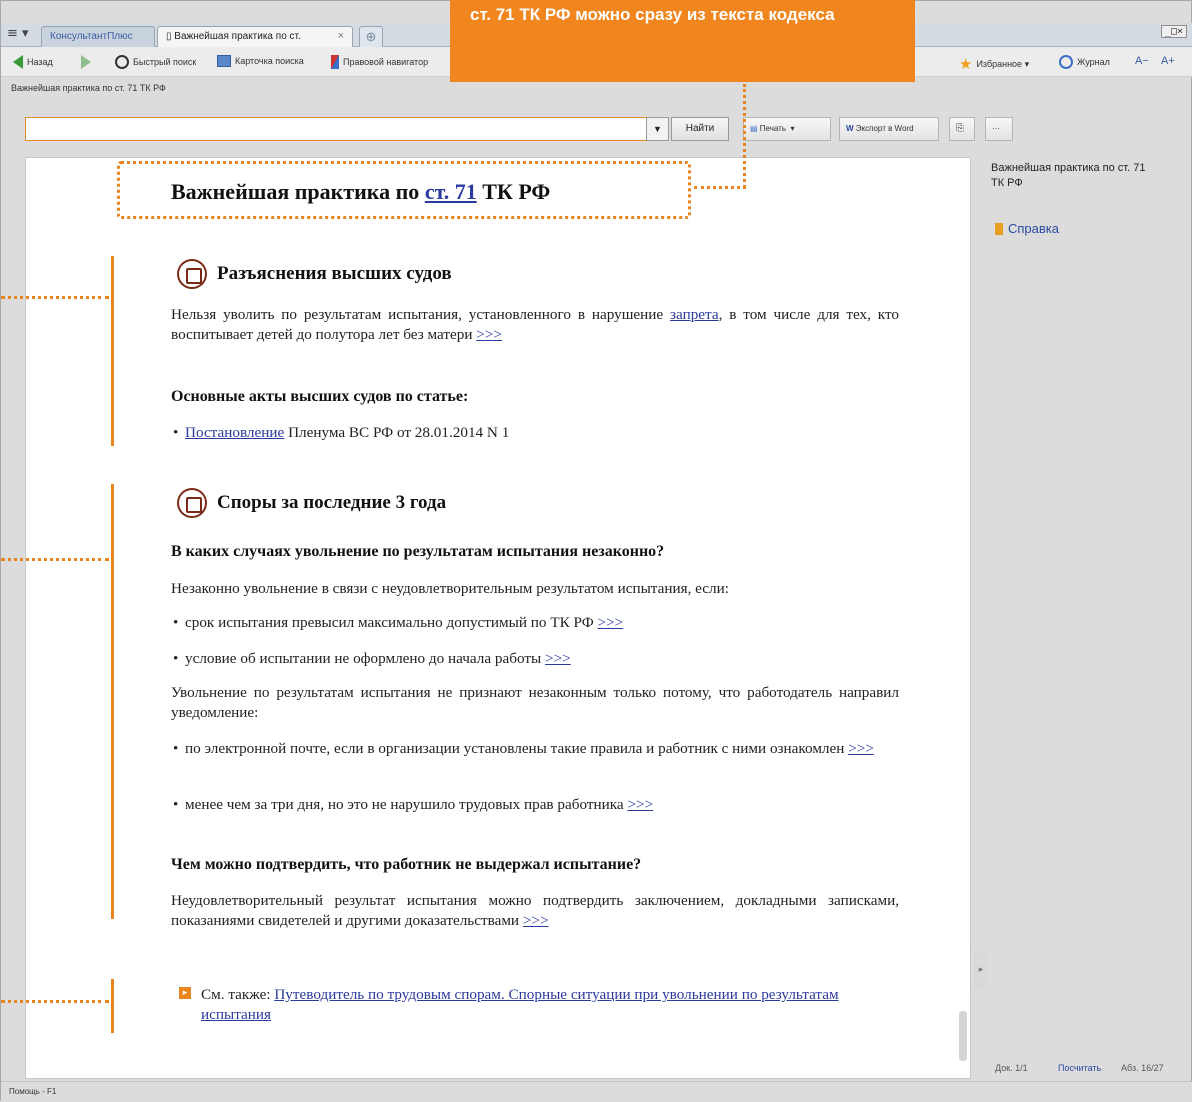  I want to click on breadcrumb: Важнейшая практика по ст. 71 ТК РФ, so click(88, 88).